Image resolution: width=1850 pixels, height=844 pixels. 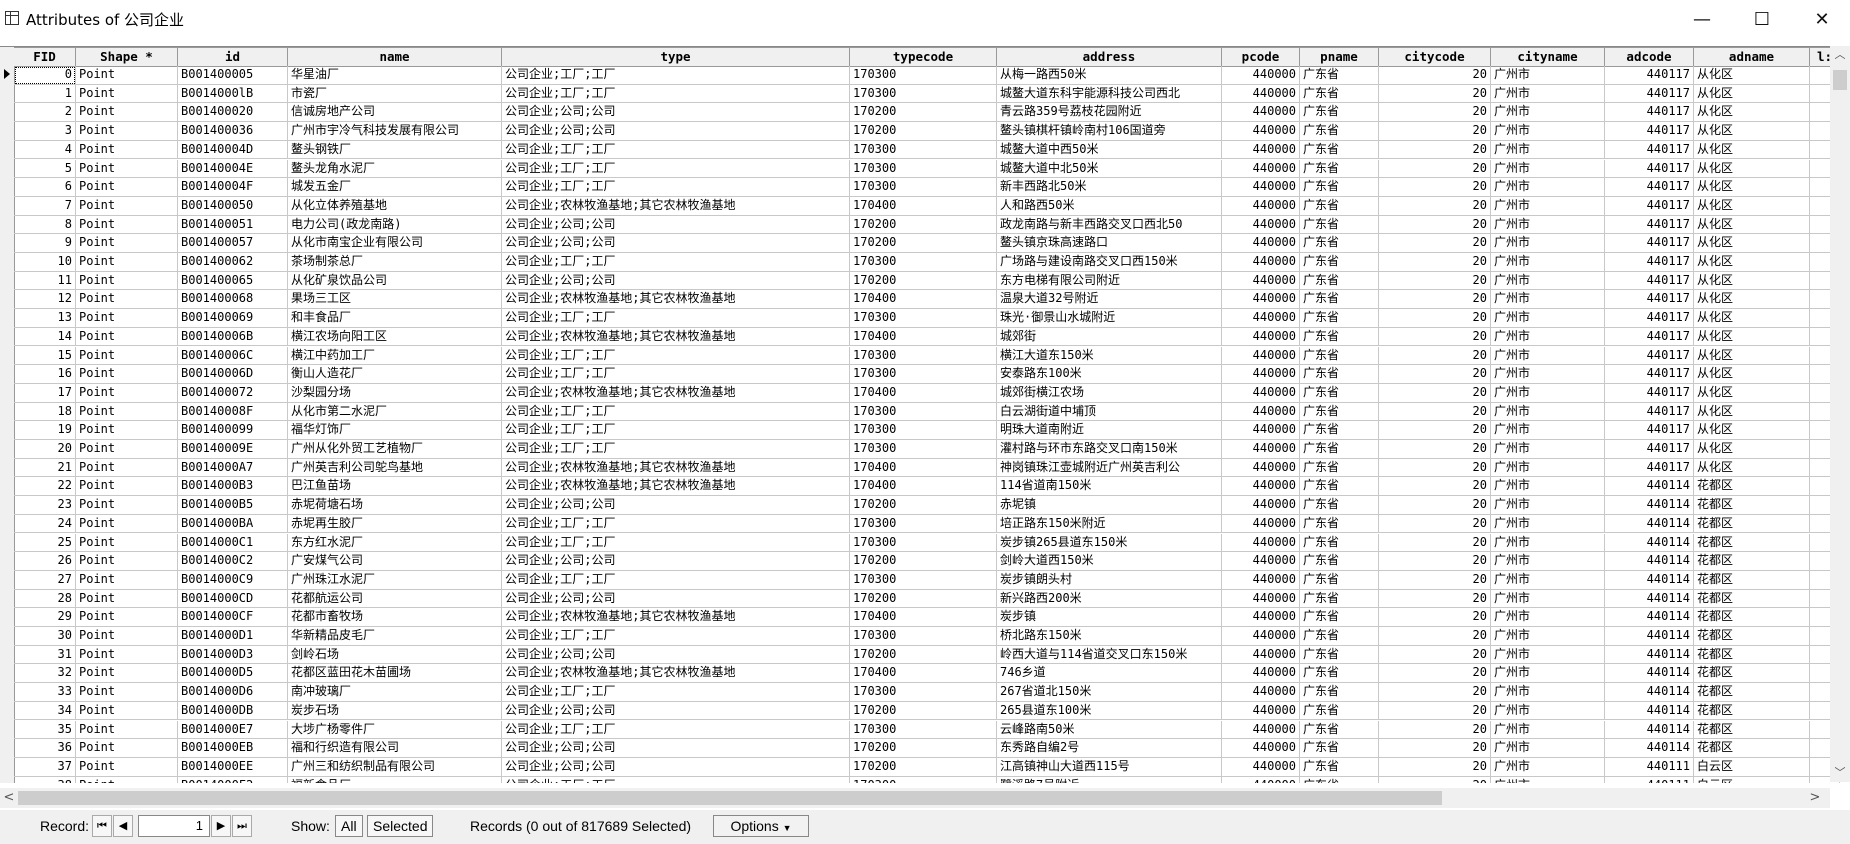 What do you see at coordinates (395, 599) in the screenshot?
I see `cell-name: 花都航运公司` at bounding box center [395, 599].